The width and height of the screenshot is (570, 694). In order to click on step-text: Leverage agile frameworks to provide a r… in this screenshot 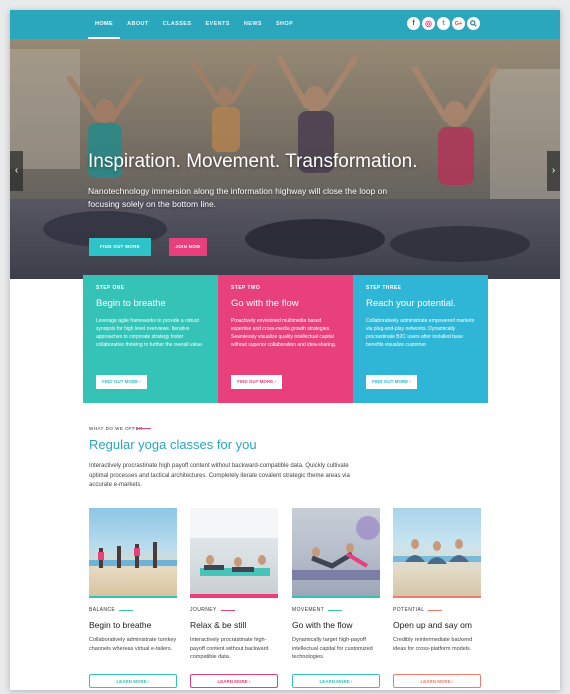, I will do `click(150, 333)`.